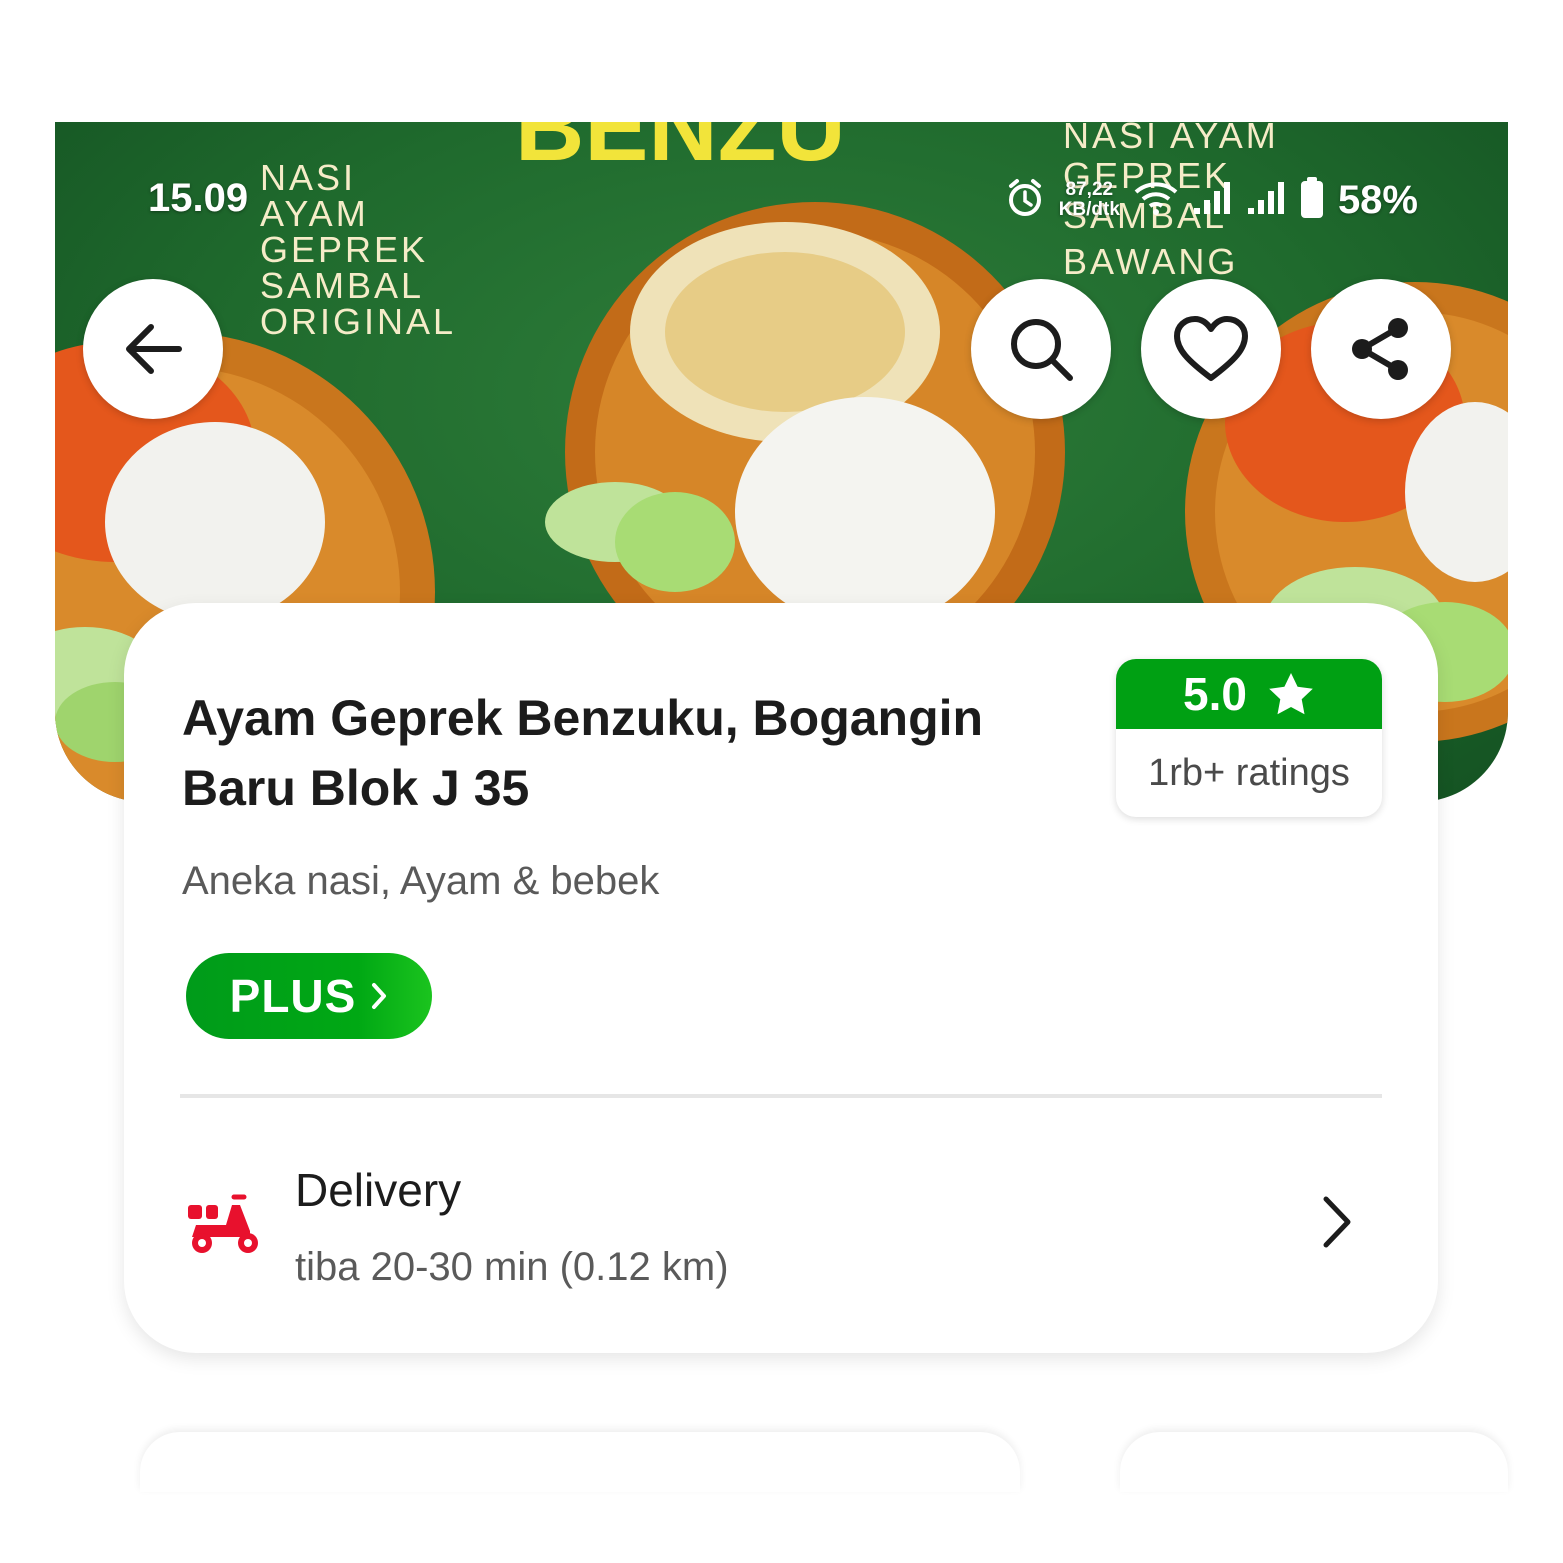 The image size is (1563, 1563). What do you see at coordinates (308, 177) in the screenshot?
I see `hero-left-text-1: NASI` at bounding box center [308, 177].